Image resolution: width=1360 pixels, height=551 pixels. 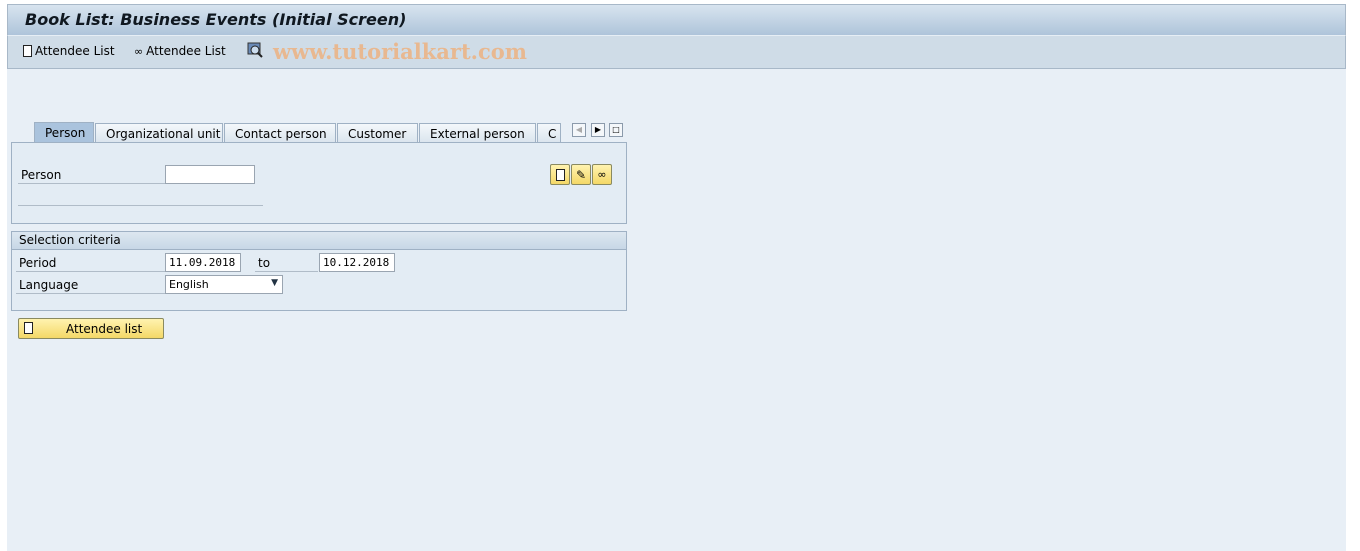 I want to click on search-icon, so click(x=255, y=50).